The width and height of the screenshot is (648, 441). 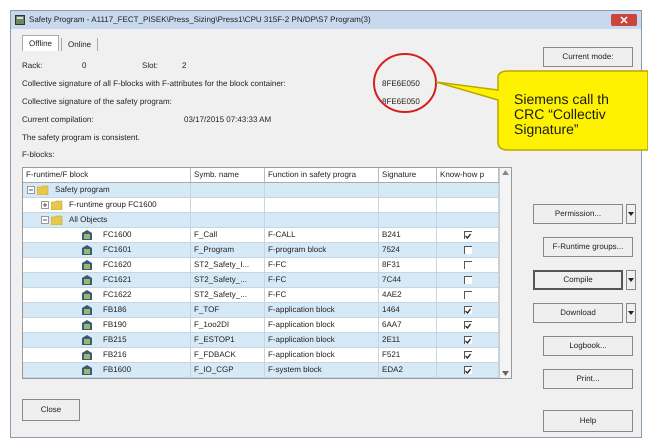 I want to click on info-label: Current compilation:, so click(x=58, y=120).